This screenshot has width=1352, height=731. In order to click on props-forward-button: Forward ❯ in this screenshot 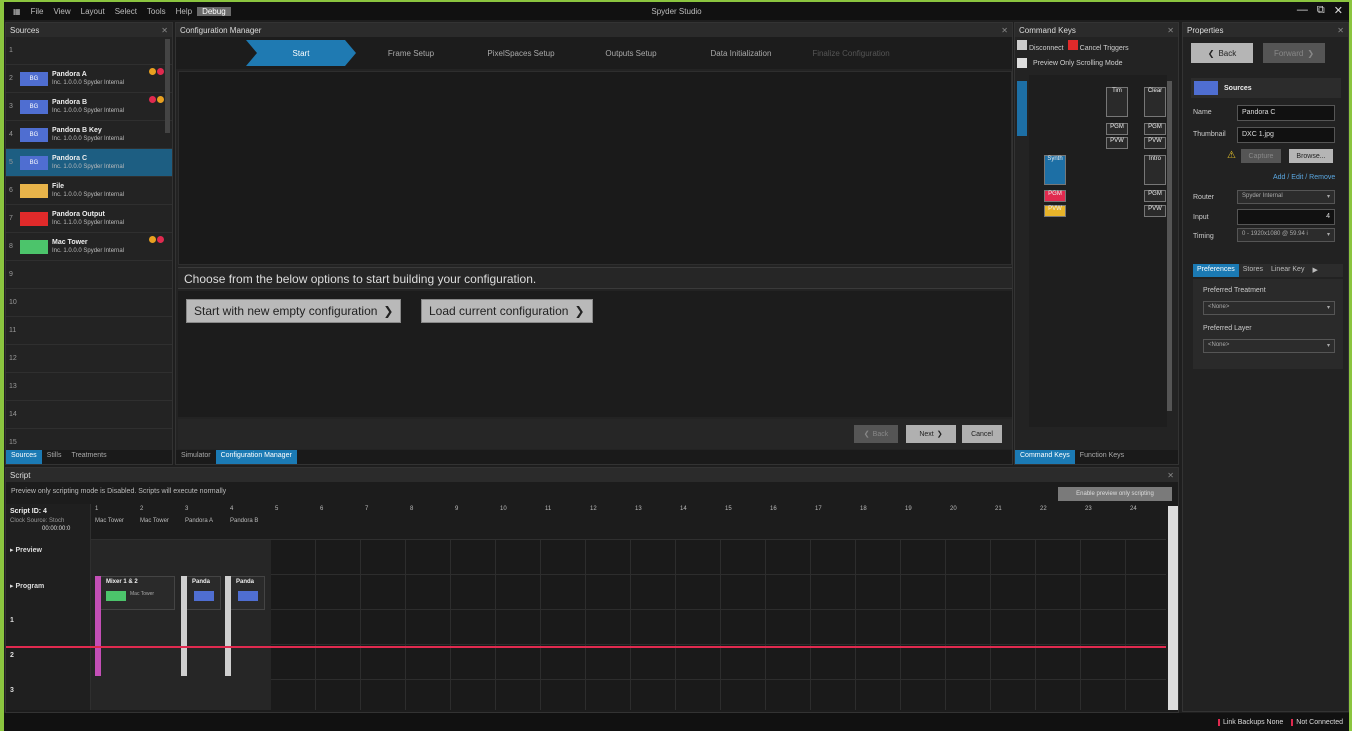, I will do `click(1294, 53)`.